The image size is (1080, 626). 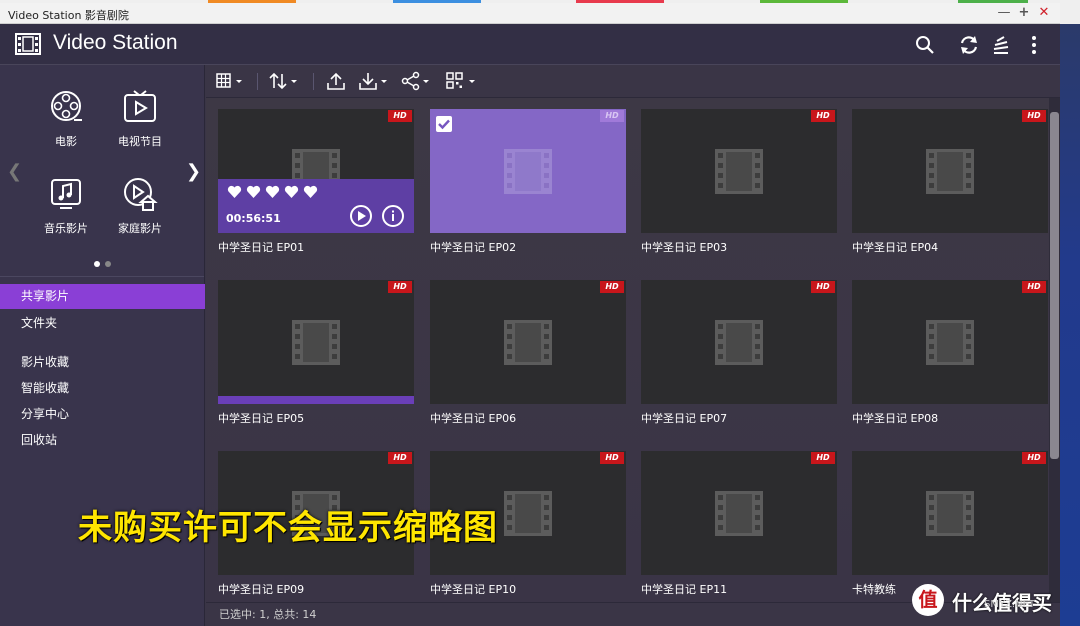 I want to click on carousel-dot-active, so click(x=97, y=264).